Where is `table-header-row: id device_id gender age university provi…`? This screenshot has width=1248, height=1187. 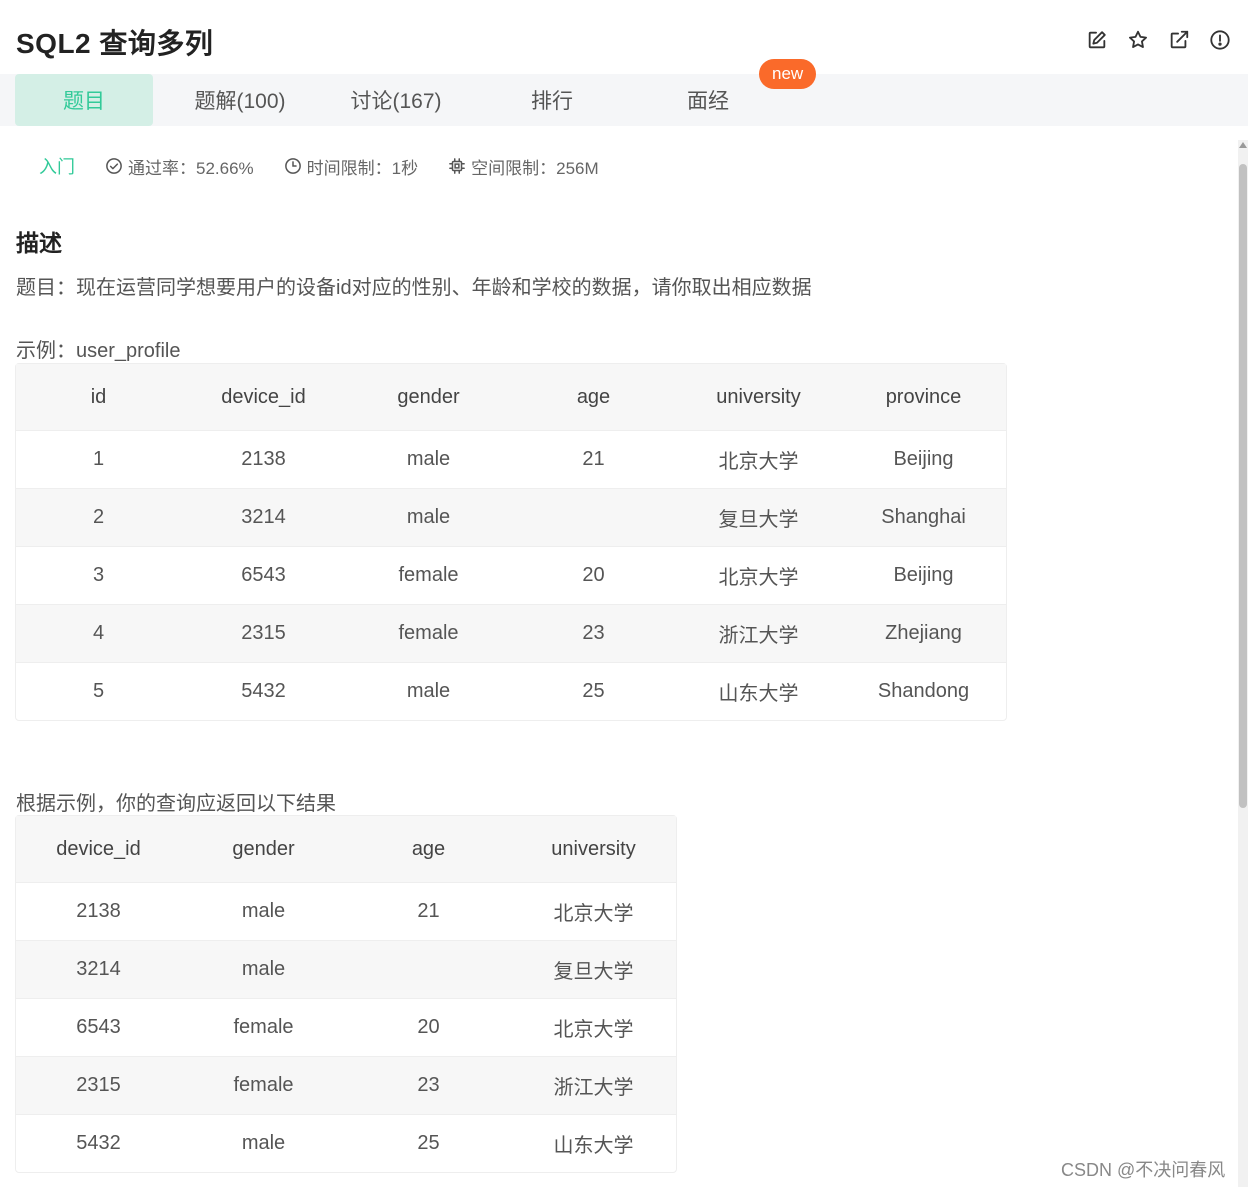 table-header-row: id device_id gender age university provi… is located at coordinates (511, 397).